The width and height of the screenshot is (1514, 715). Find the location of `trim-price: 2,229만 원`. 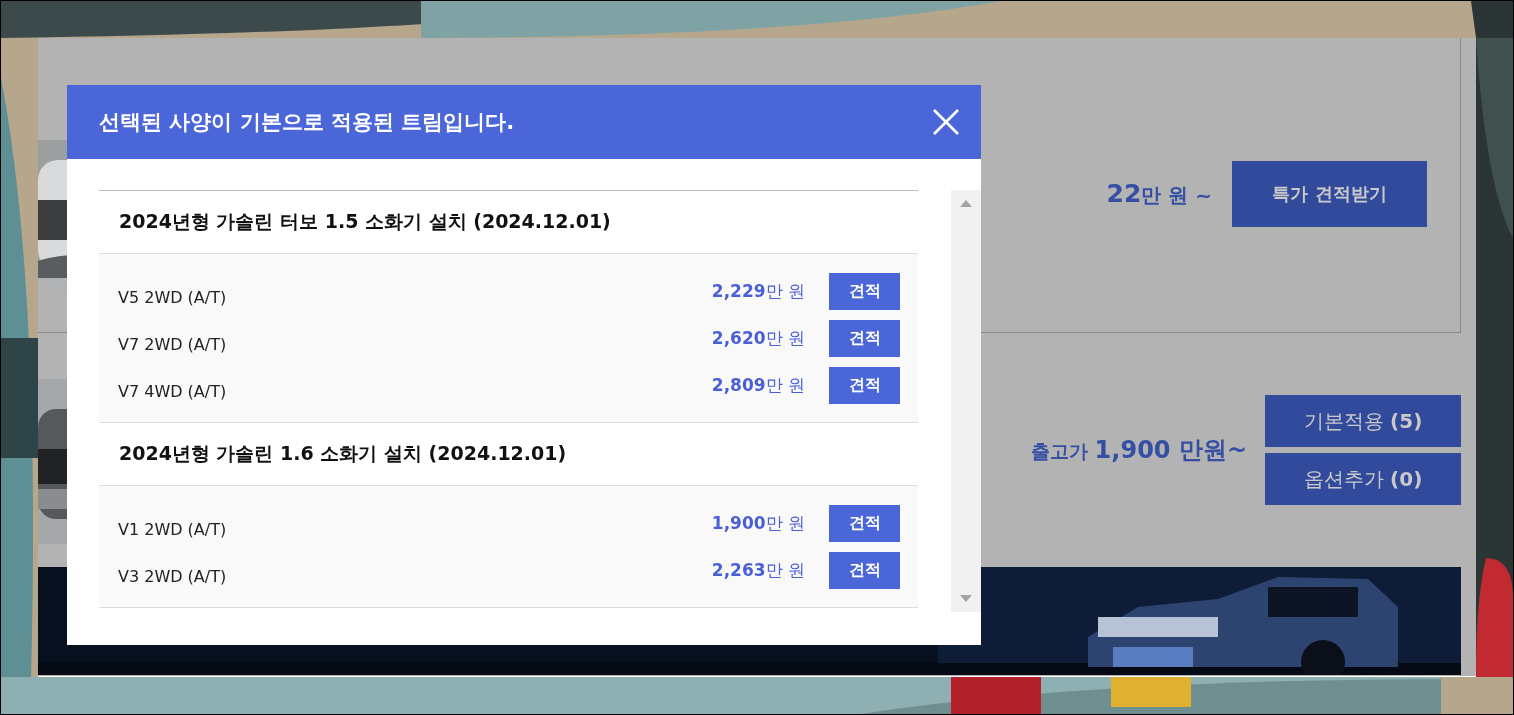

trim-price: 2,229만 원 is located at coordinates (758, 291).